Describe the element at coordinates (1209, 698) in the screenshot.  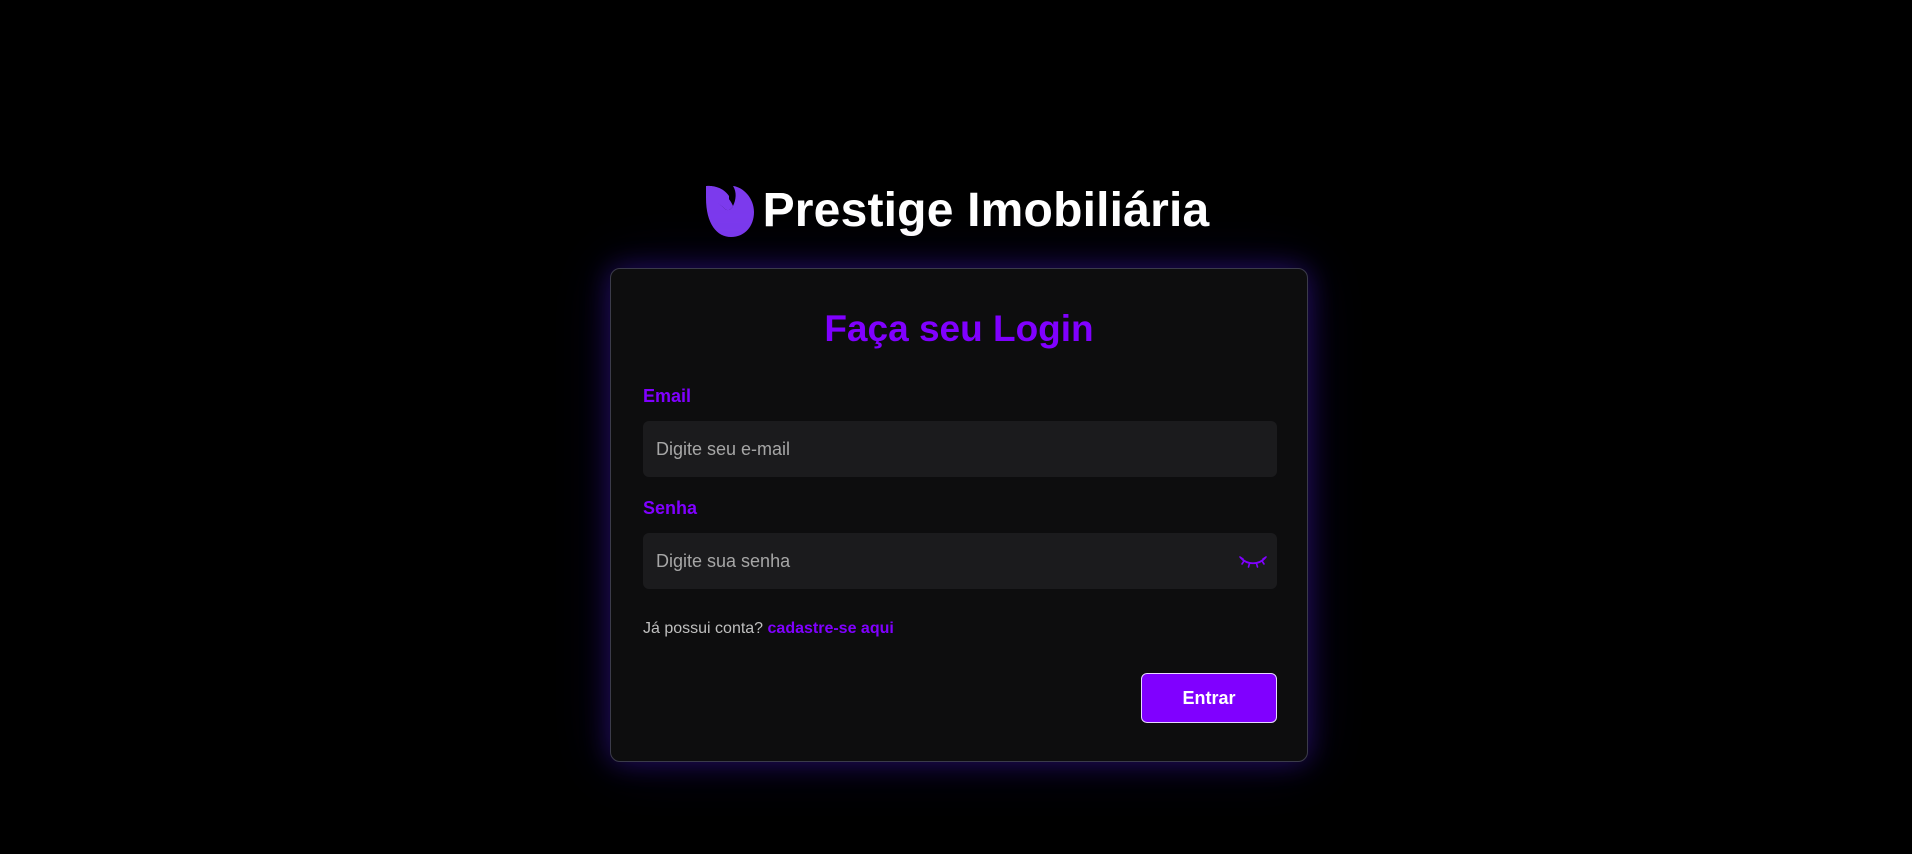
I see `submit-button: Entrar` at that location.